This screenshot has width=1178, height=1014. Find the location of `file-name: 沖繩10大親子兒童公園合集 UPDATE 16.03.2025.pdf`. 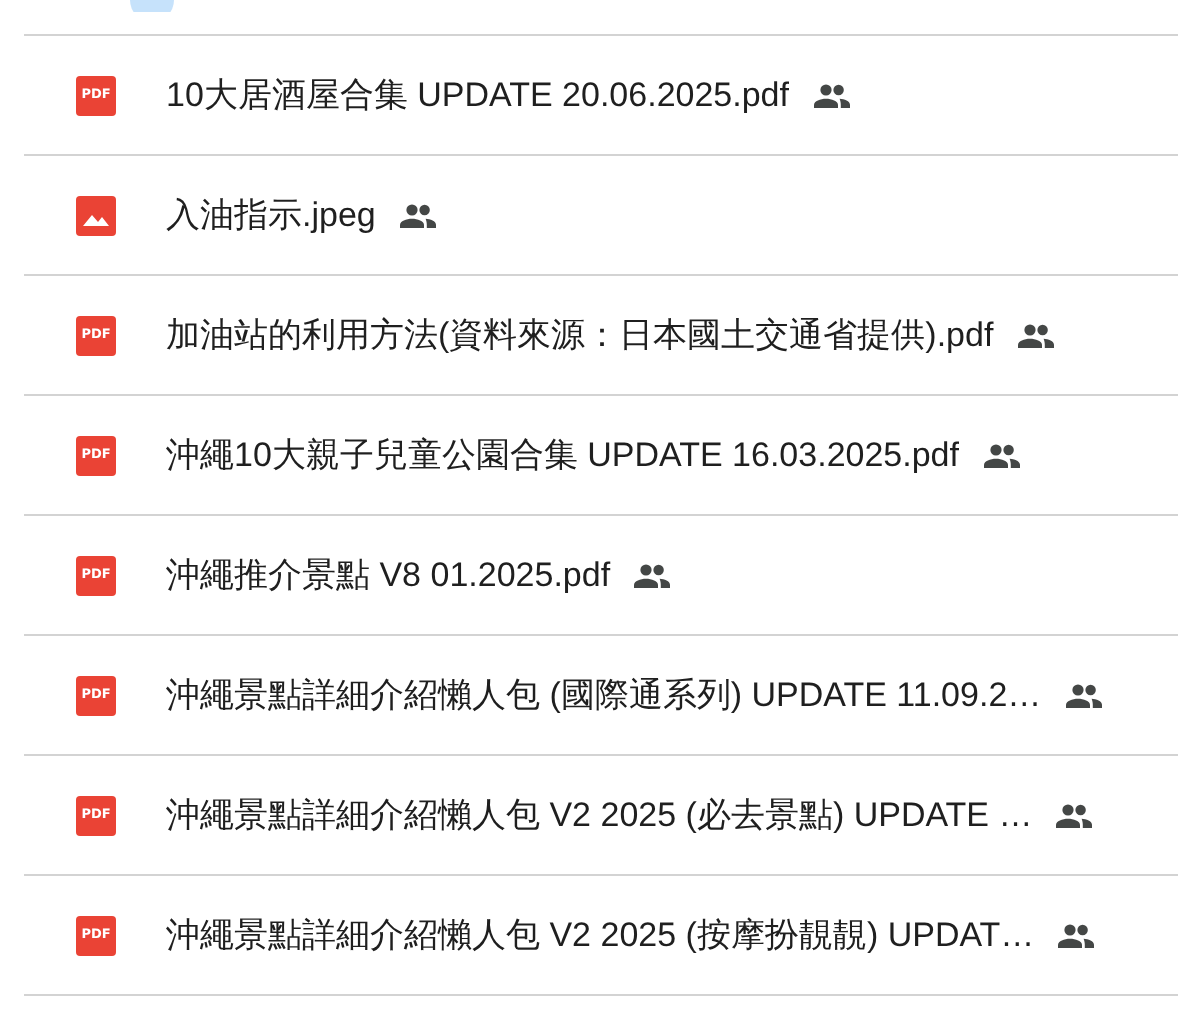

file-name: 沖繩10大親子兒童公園合集 UPDATE 16.03.2025.pdf is located at coordinates (562, 456).